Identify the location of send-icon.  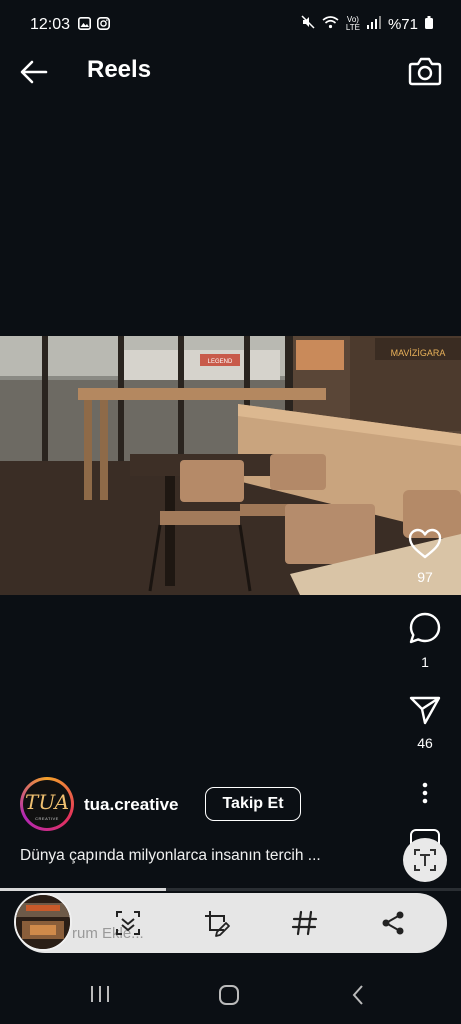
(425, 710).